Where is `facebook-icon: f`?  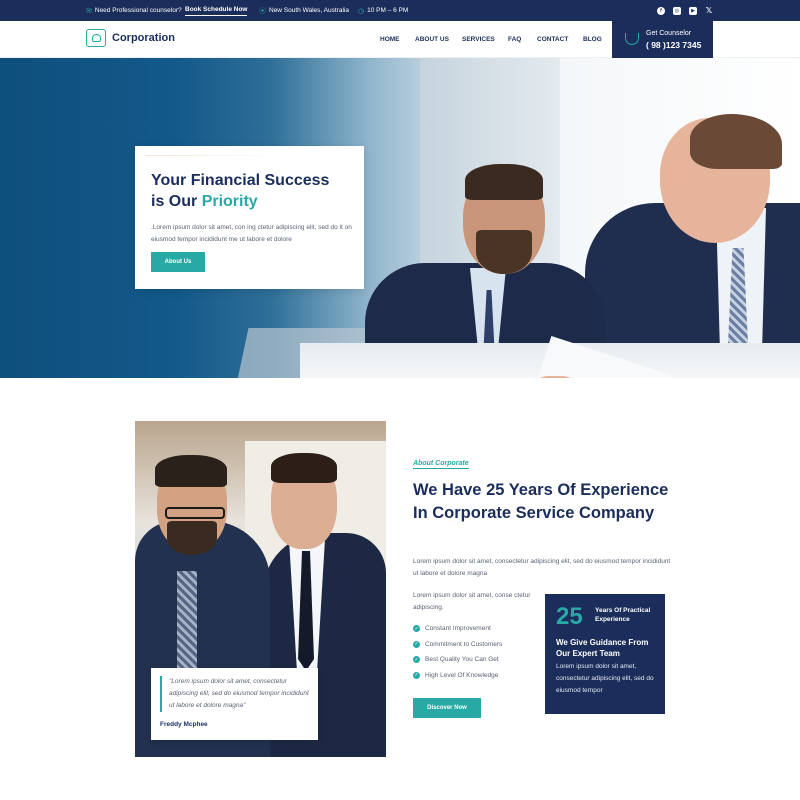
facebook-icon: f is located at coordinates (661, 10).